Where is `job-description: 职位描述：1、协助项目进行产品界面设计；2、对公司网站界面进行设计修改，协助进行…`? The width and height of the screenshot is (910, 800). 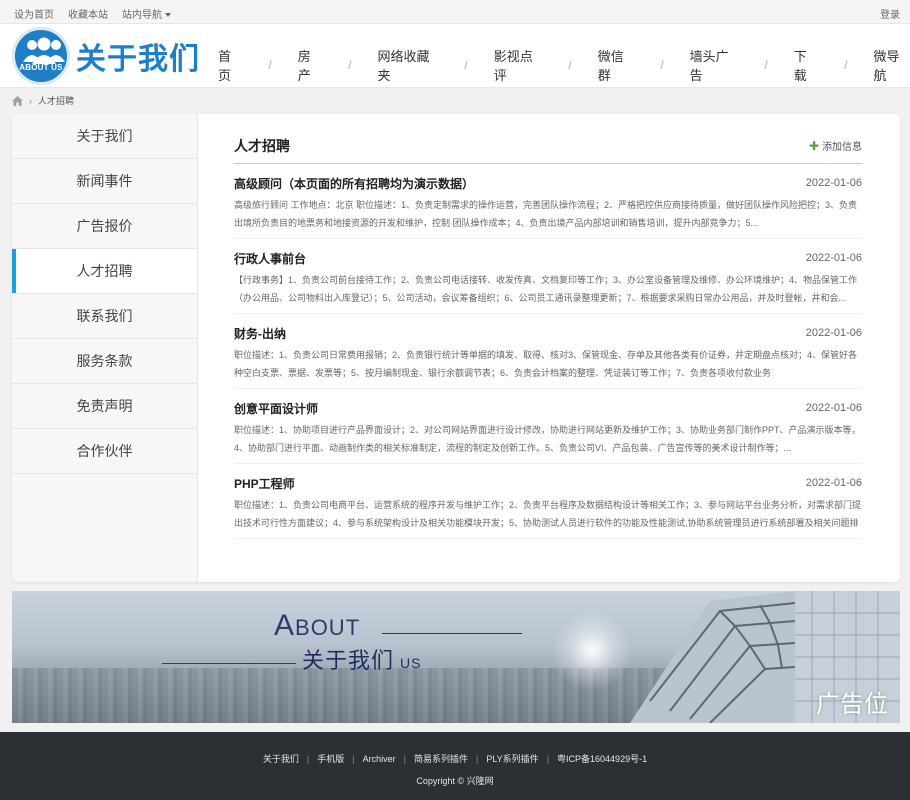
job-description: 职位描述：1、协助项目进行产品界面设计；2、对公司网站界面进行设计修改，协助进行… is located at coordinates (547, 439).